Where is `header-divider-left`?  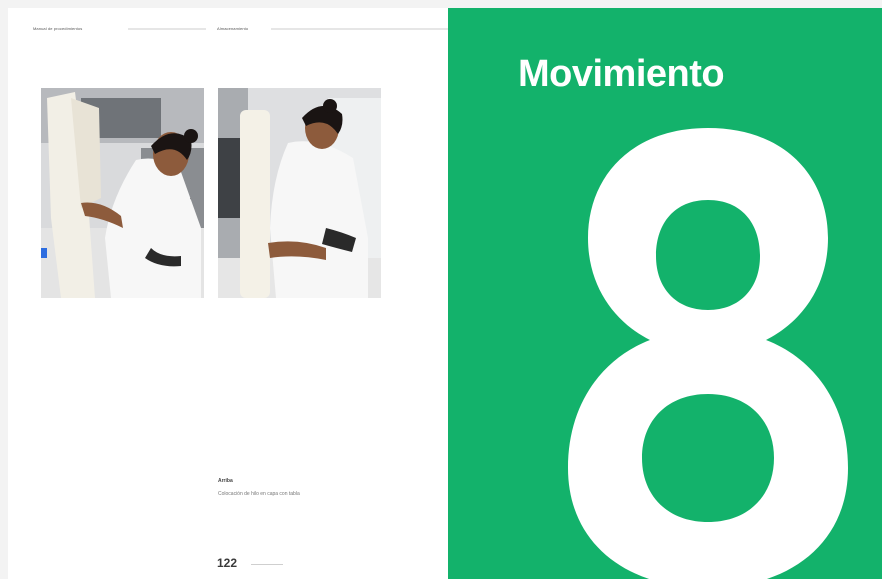 header-divider-left is located at coordinates (167, 29).